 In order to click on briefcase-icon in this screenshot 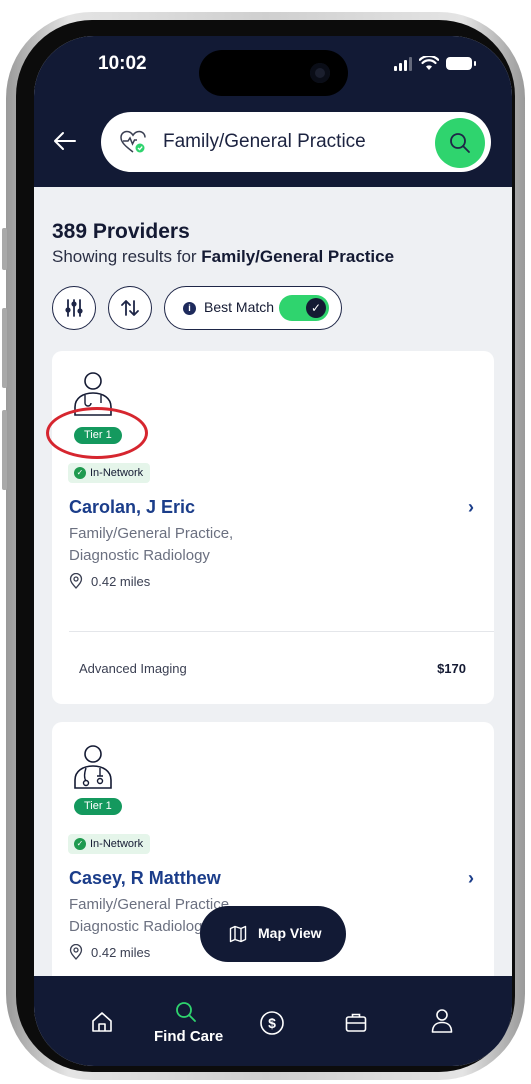, I will do `click(356, 1022)`.